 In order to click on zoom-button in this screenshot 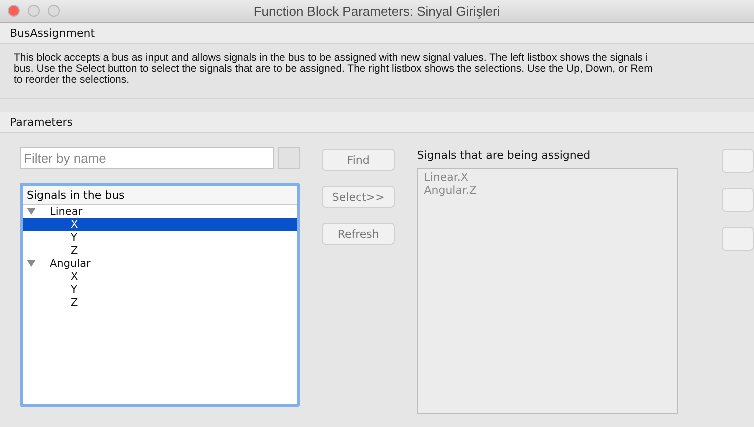, I will do `click(54, 11)`.